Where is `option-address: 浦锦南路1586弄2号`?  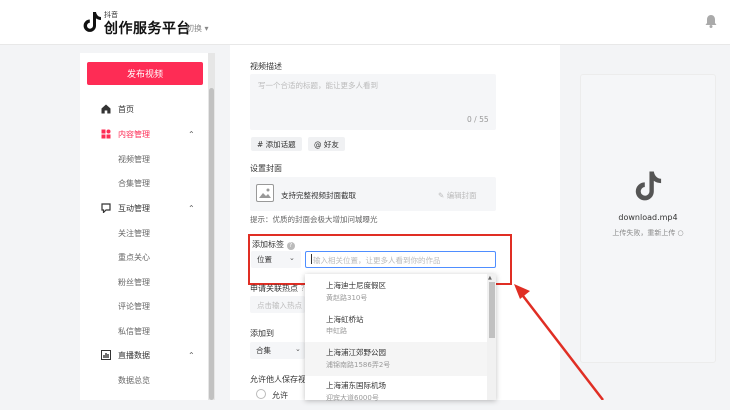 option-address: 浦锦南路1586弄2号 is located at coordinates (358, 365).